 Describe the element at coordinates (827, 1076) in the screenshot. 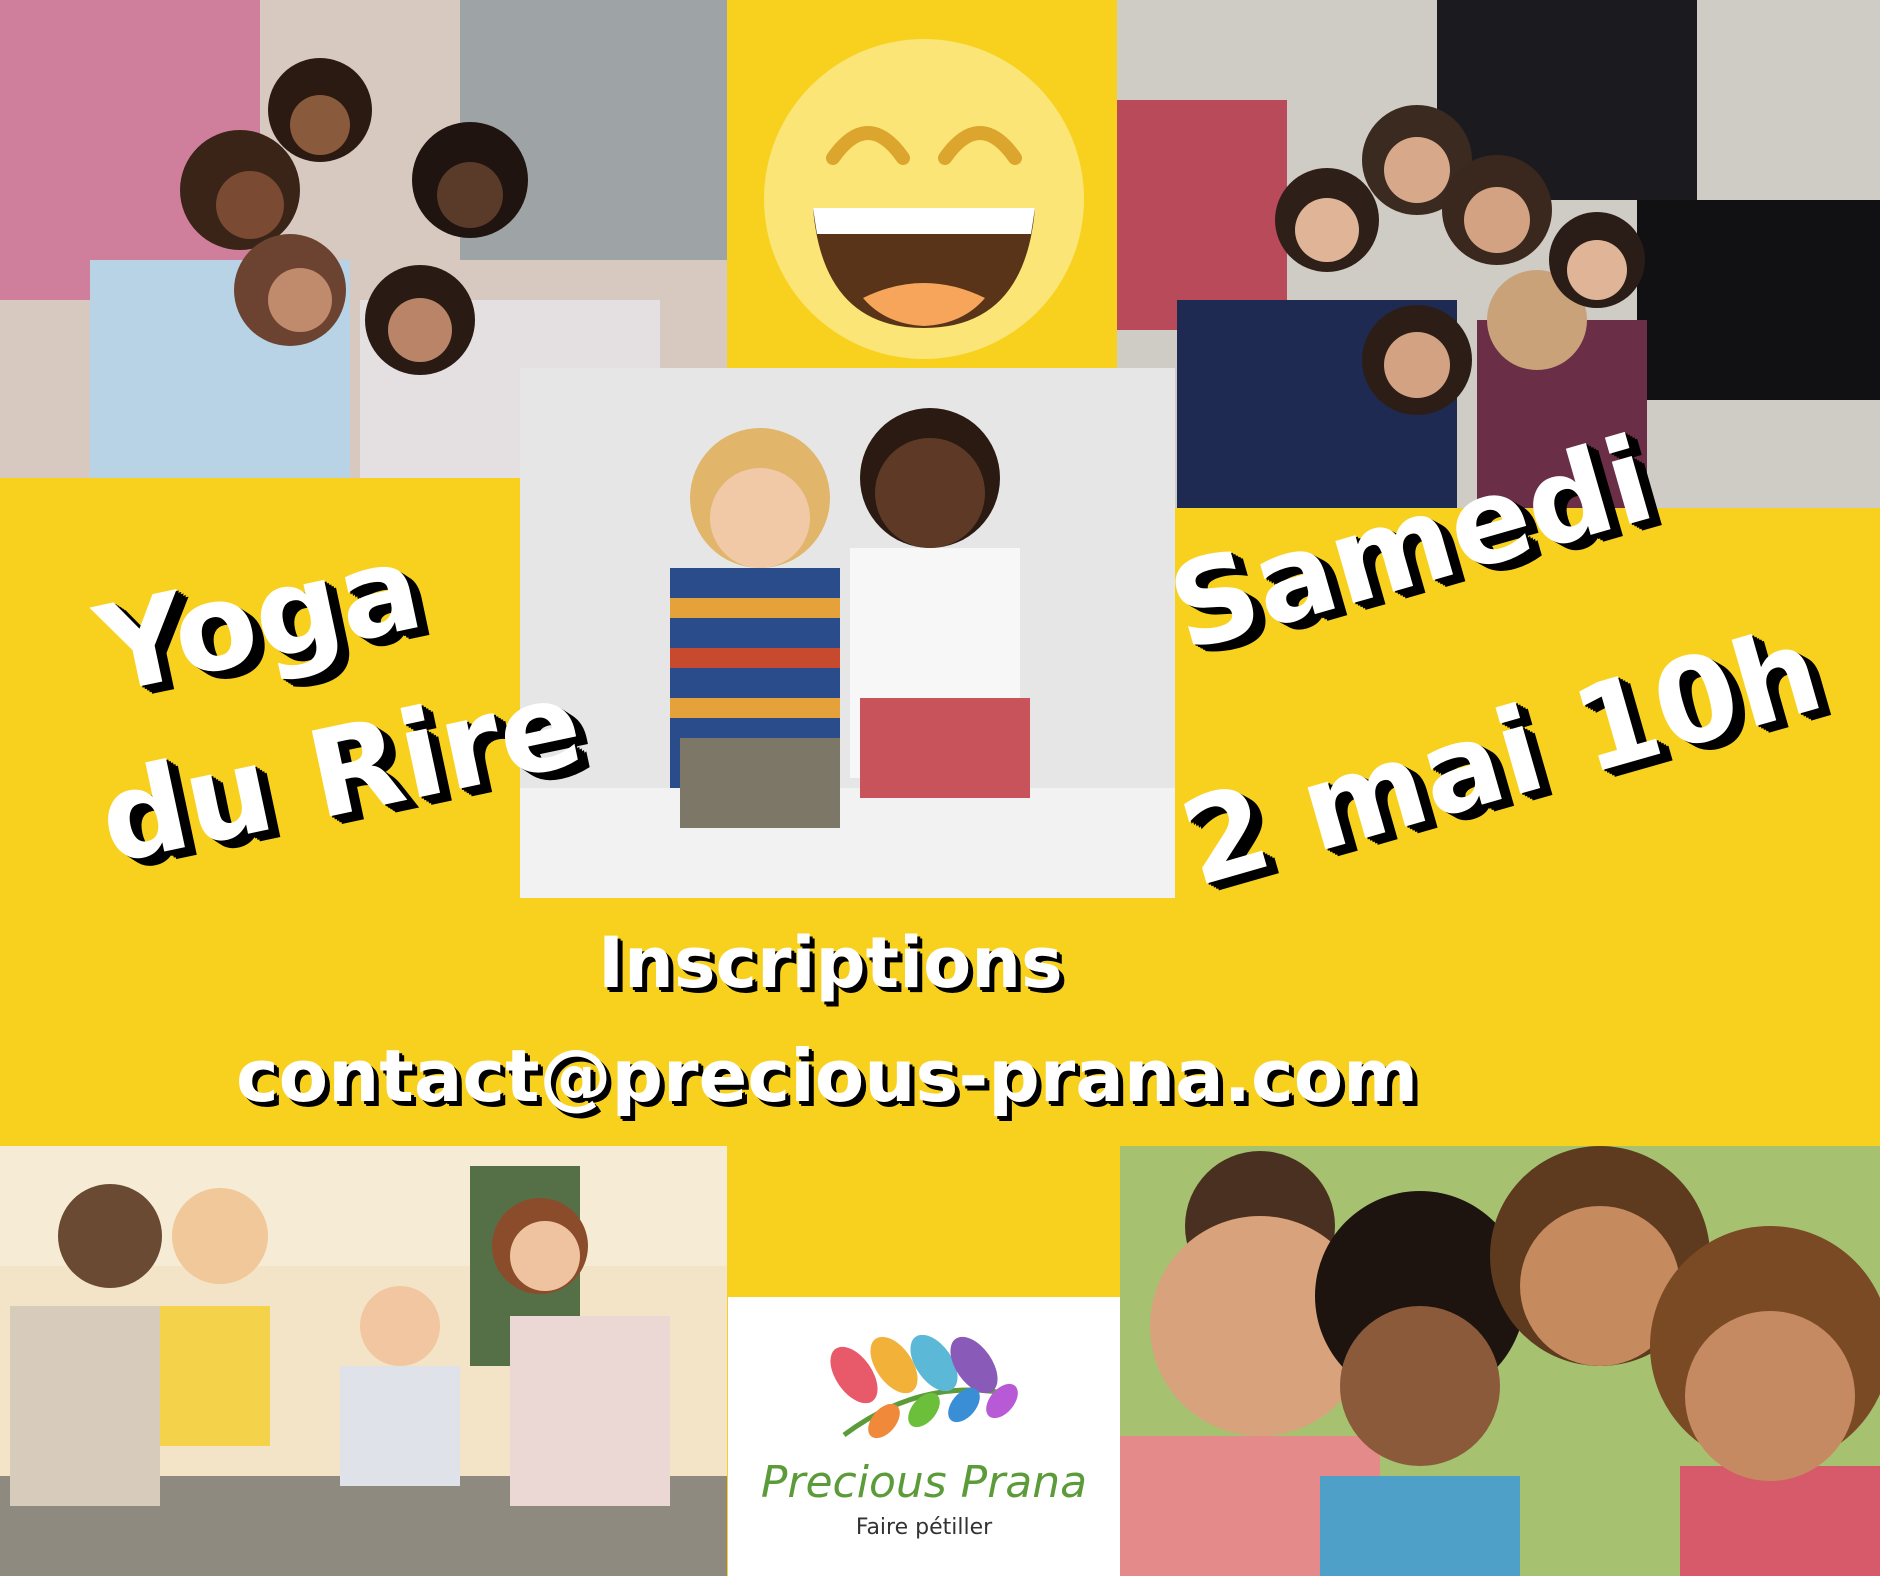

I see `contact-email: contact@precious-prana.com` at that location.